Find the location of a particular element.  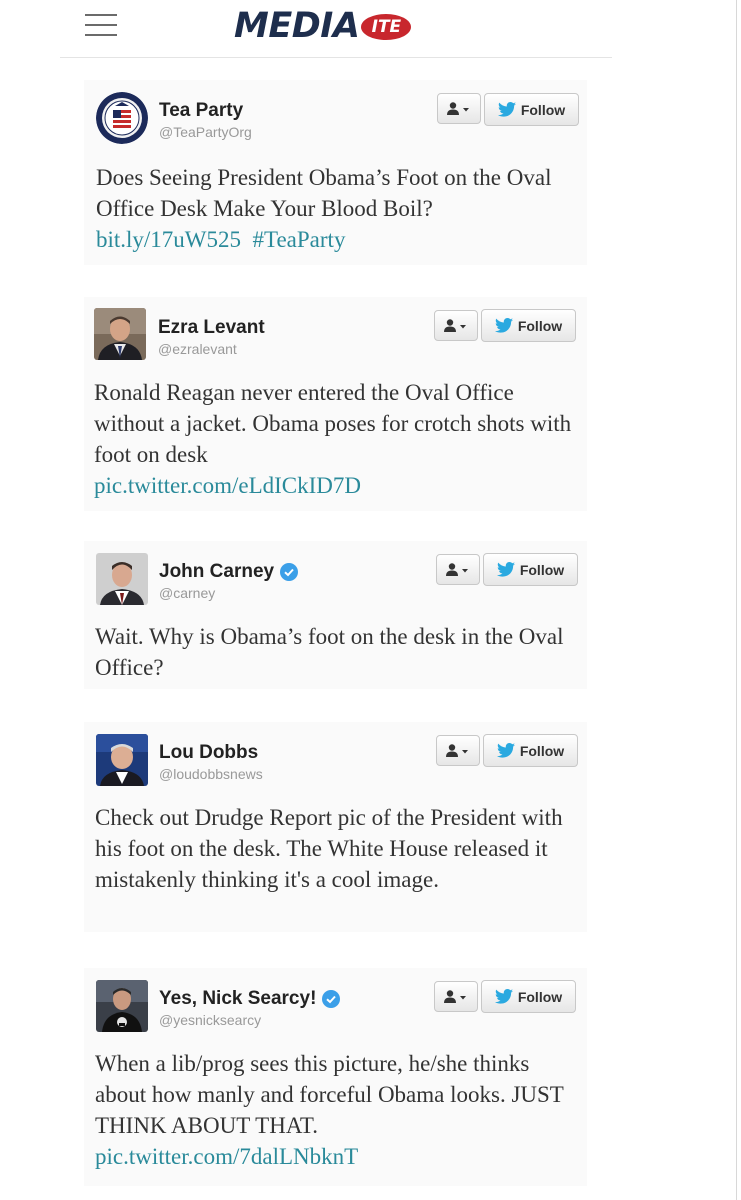

logo-badge: ITE is located at coordinates (386, 27).